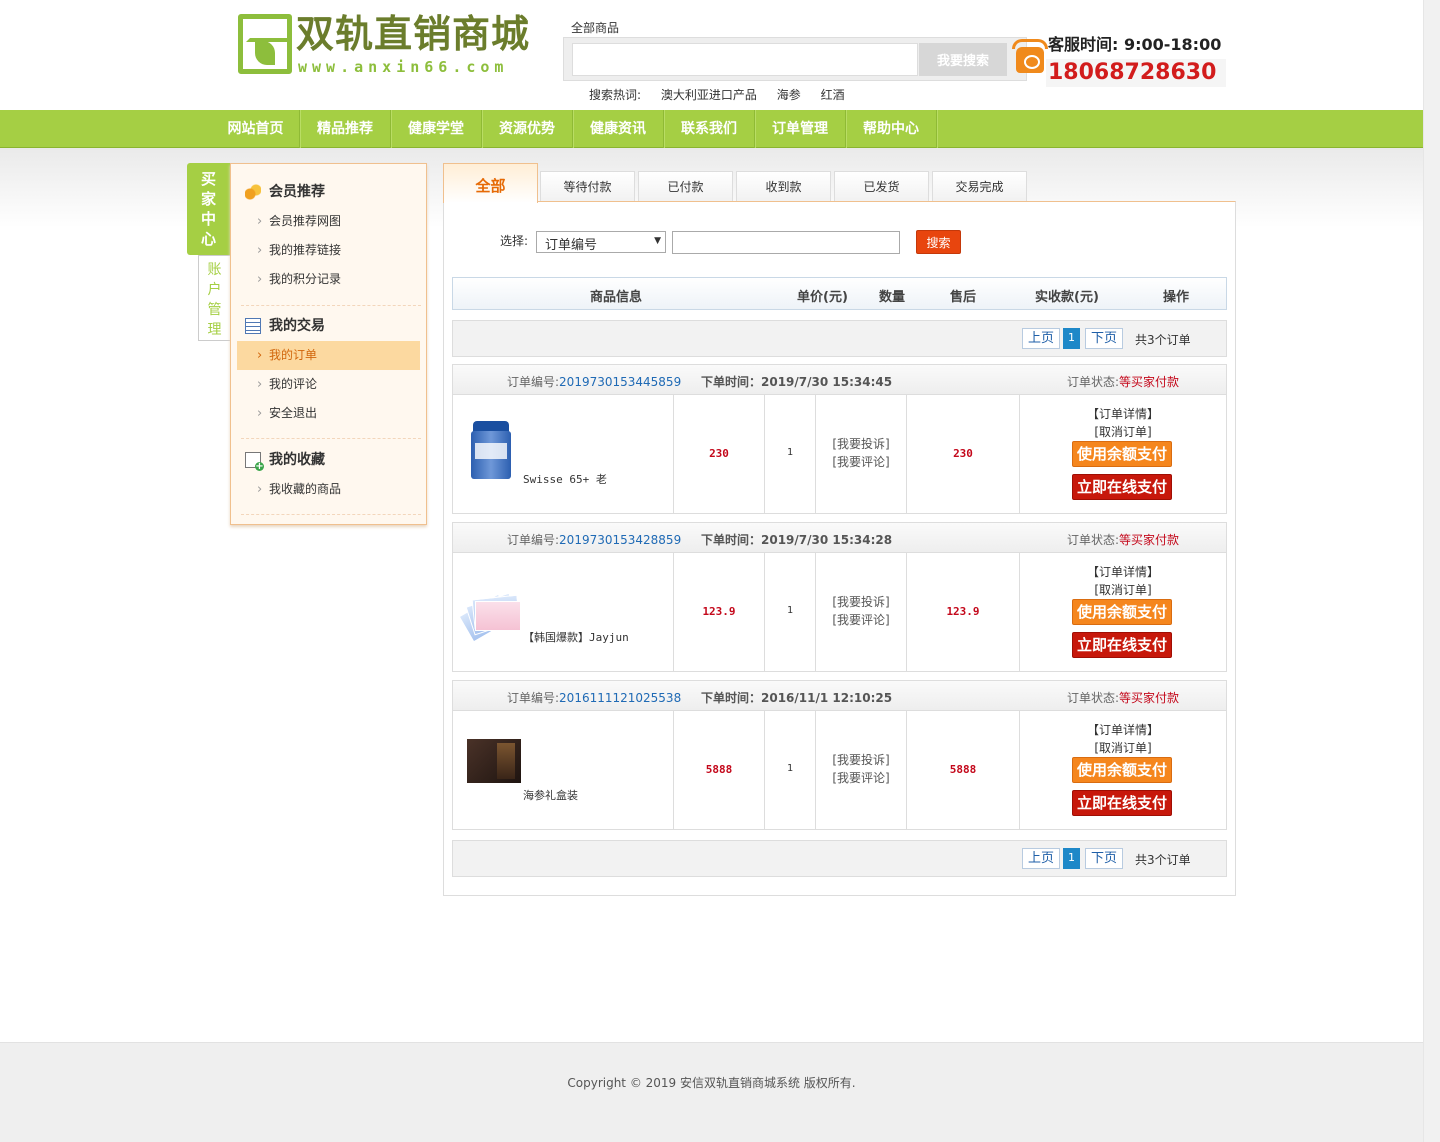 The image size is (1440, 1142). I want to click on paid-cell: 123.9, so click(963, 612).